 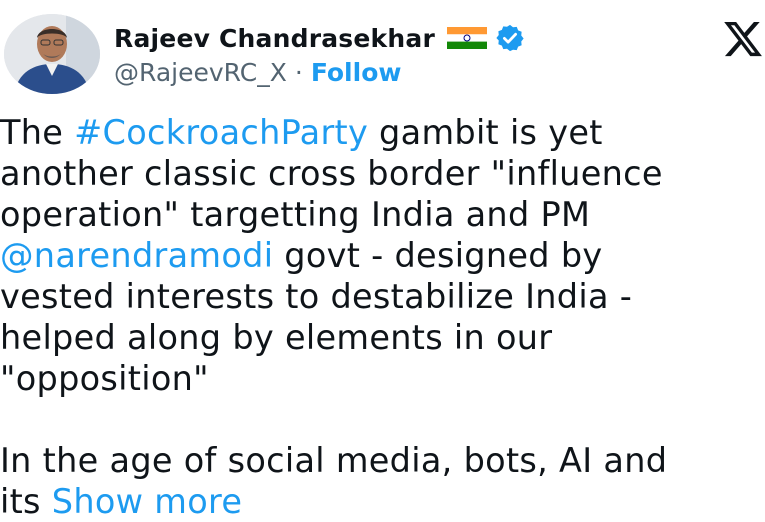 What do you see at coordinates (334, 460) in the screenshot?
I see `tweet-line: In the age of social media, bots, AI and` at bounding box center [334, 460].